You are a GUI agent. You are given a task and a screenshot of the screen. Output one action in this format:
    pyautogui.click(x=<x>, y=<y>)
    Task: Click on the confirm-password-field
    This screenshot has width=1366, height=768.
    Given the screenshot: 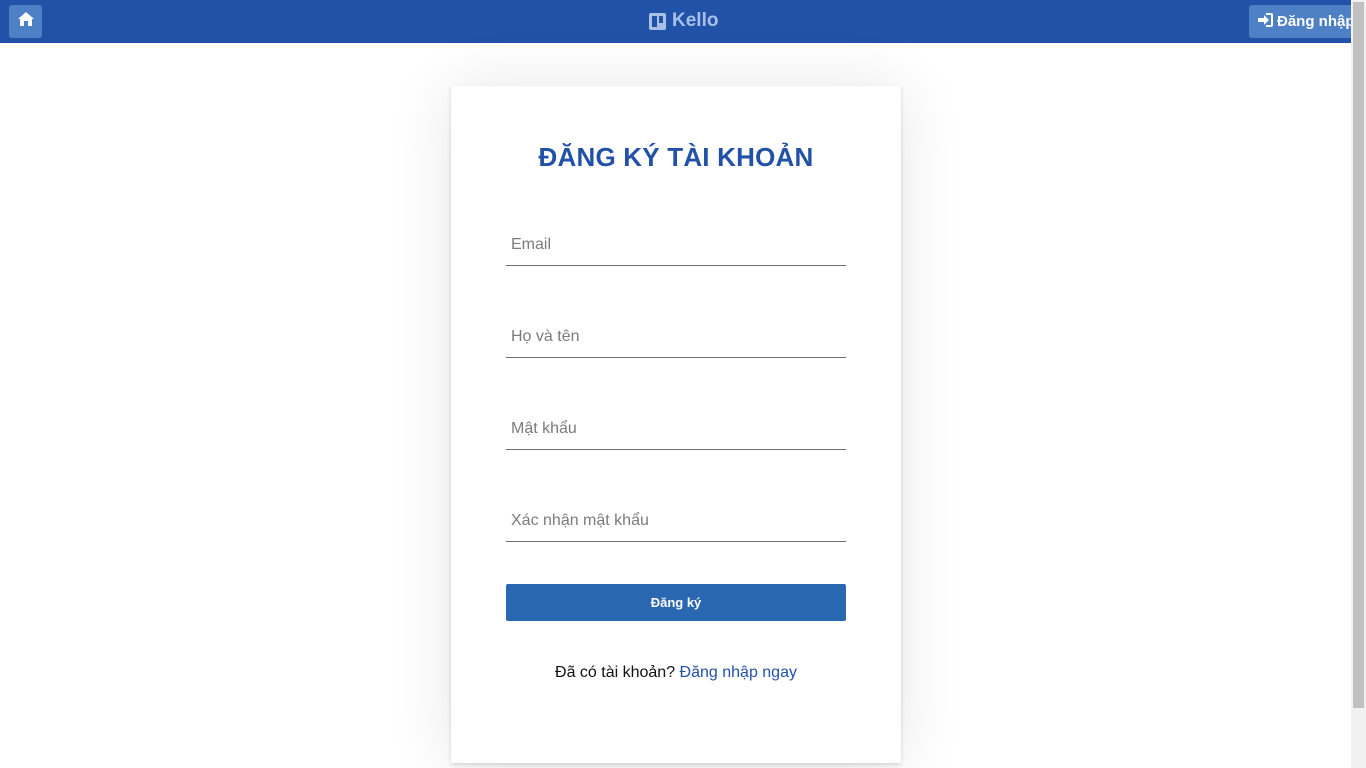 What is the action you would take?
    pyautogui.click(x=676, y=521)
    